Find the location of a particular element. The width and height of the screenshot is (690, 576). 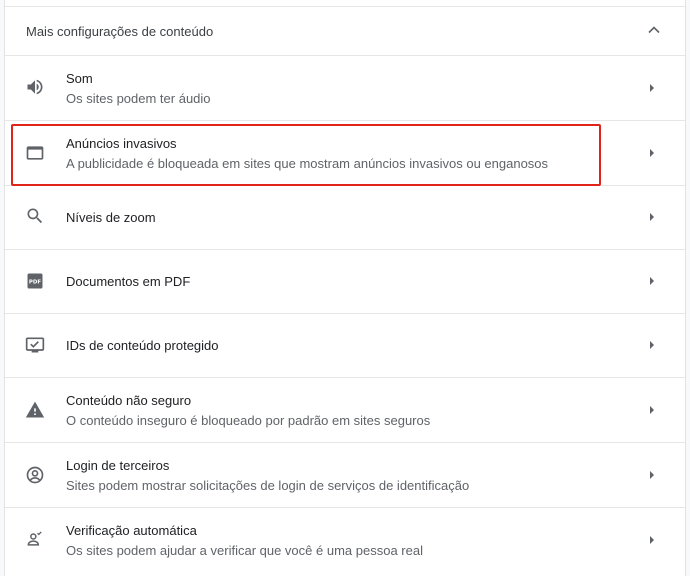

setting-title: Login de terceiros is located at coordinates (118, 465).